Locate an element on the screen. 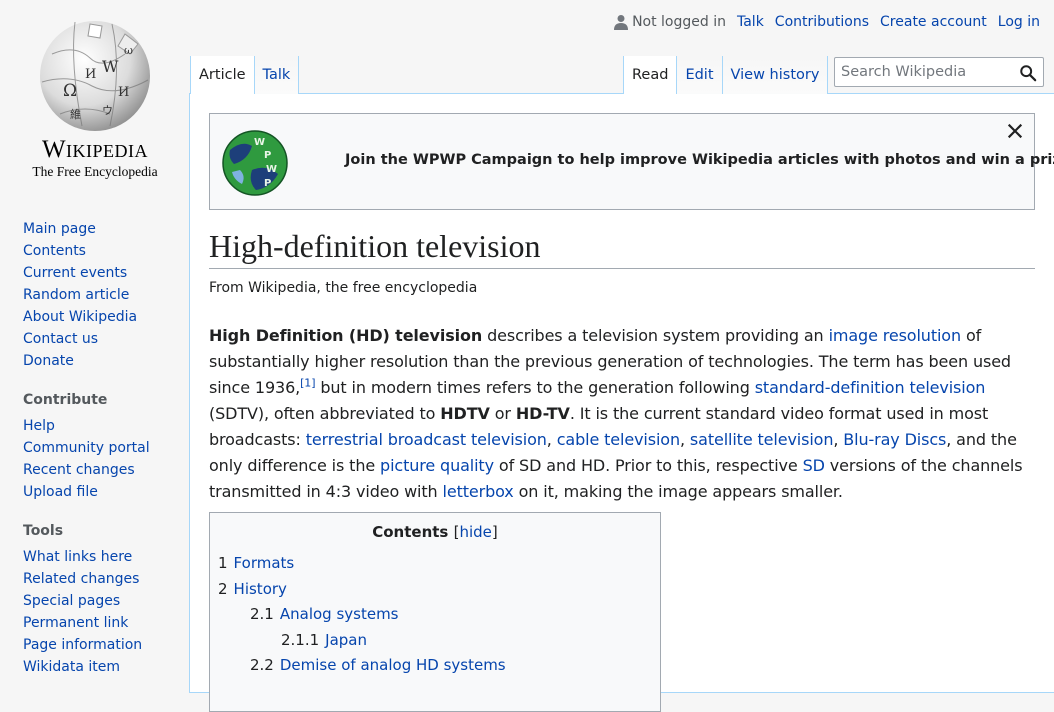  toc-hide-toggle: hide is located at coordinates (475, 532).